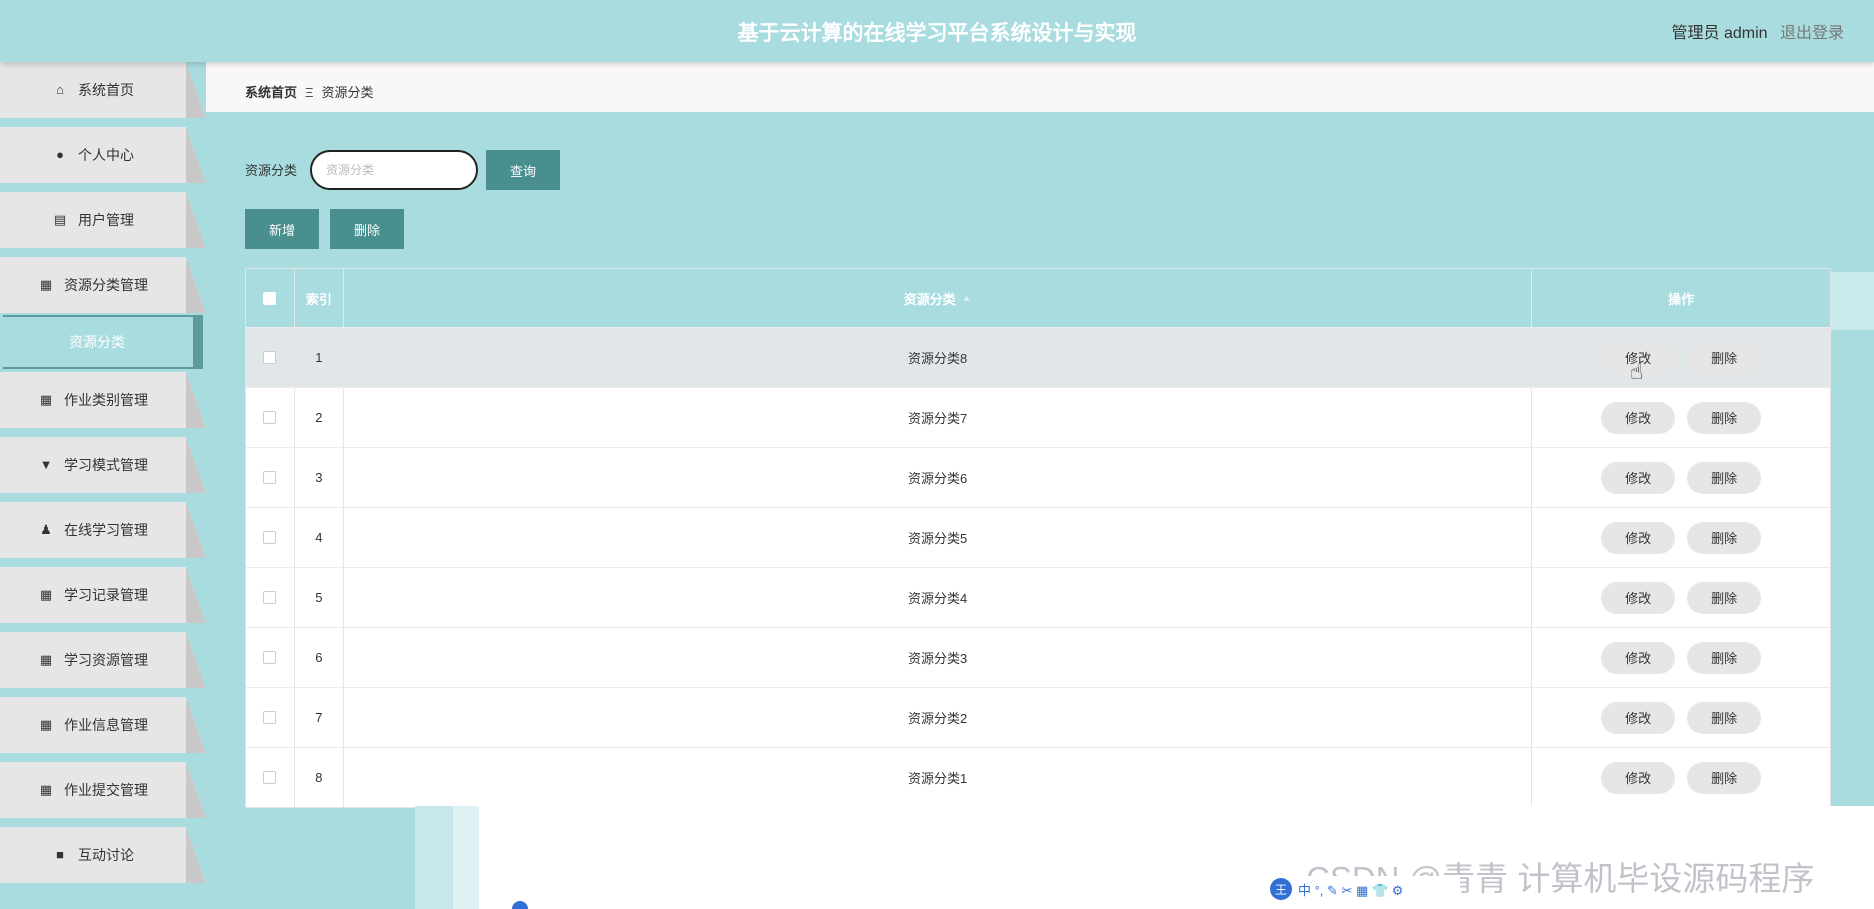  I want to click on sidebar-item-content: ■ 互动讨论, so click(93, 855).